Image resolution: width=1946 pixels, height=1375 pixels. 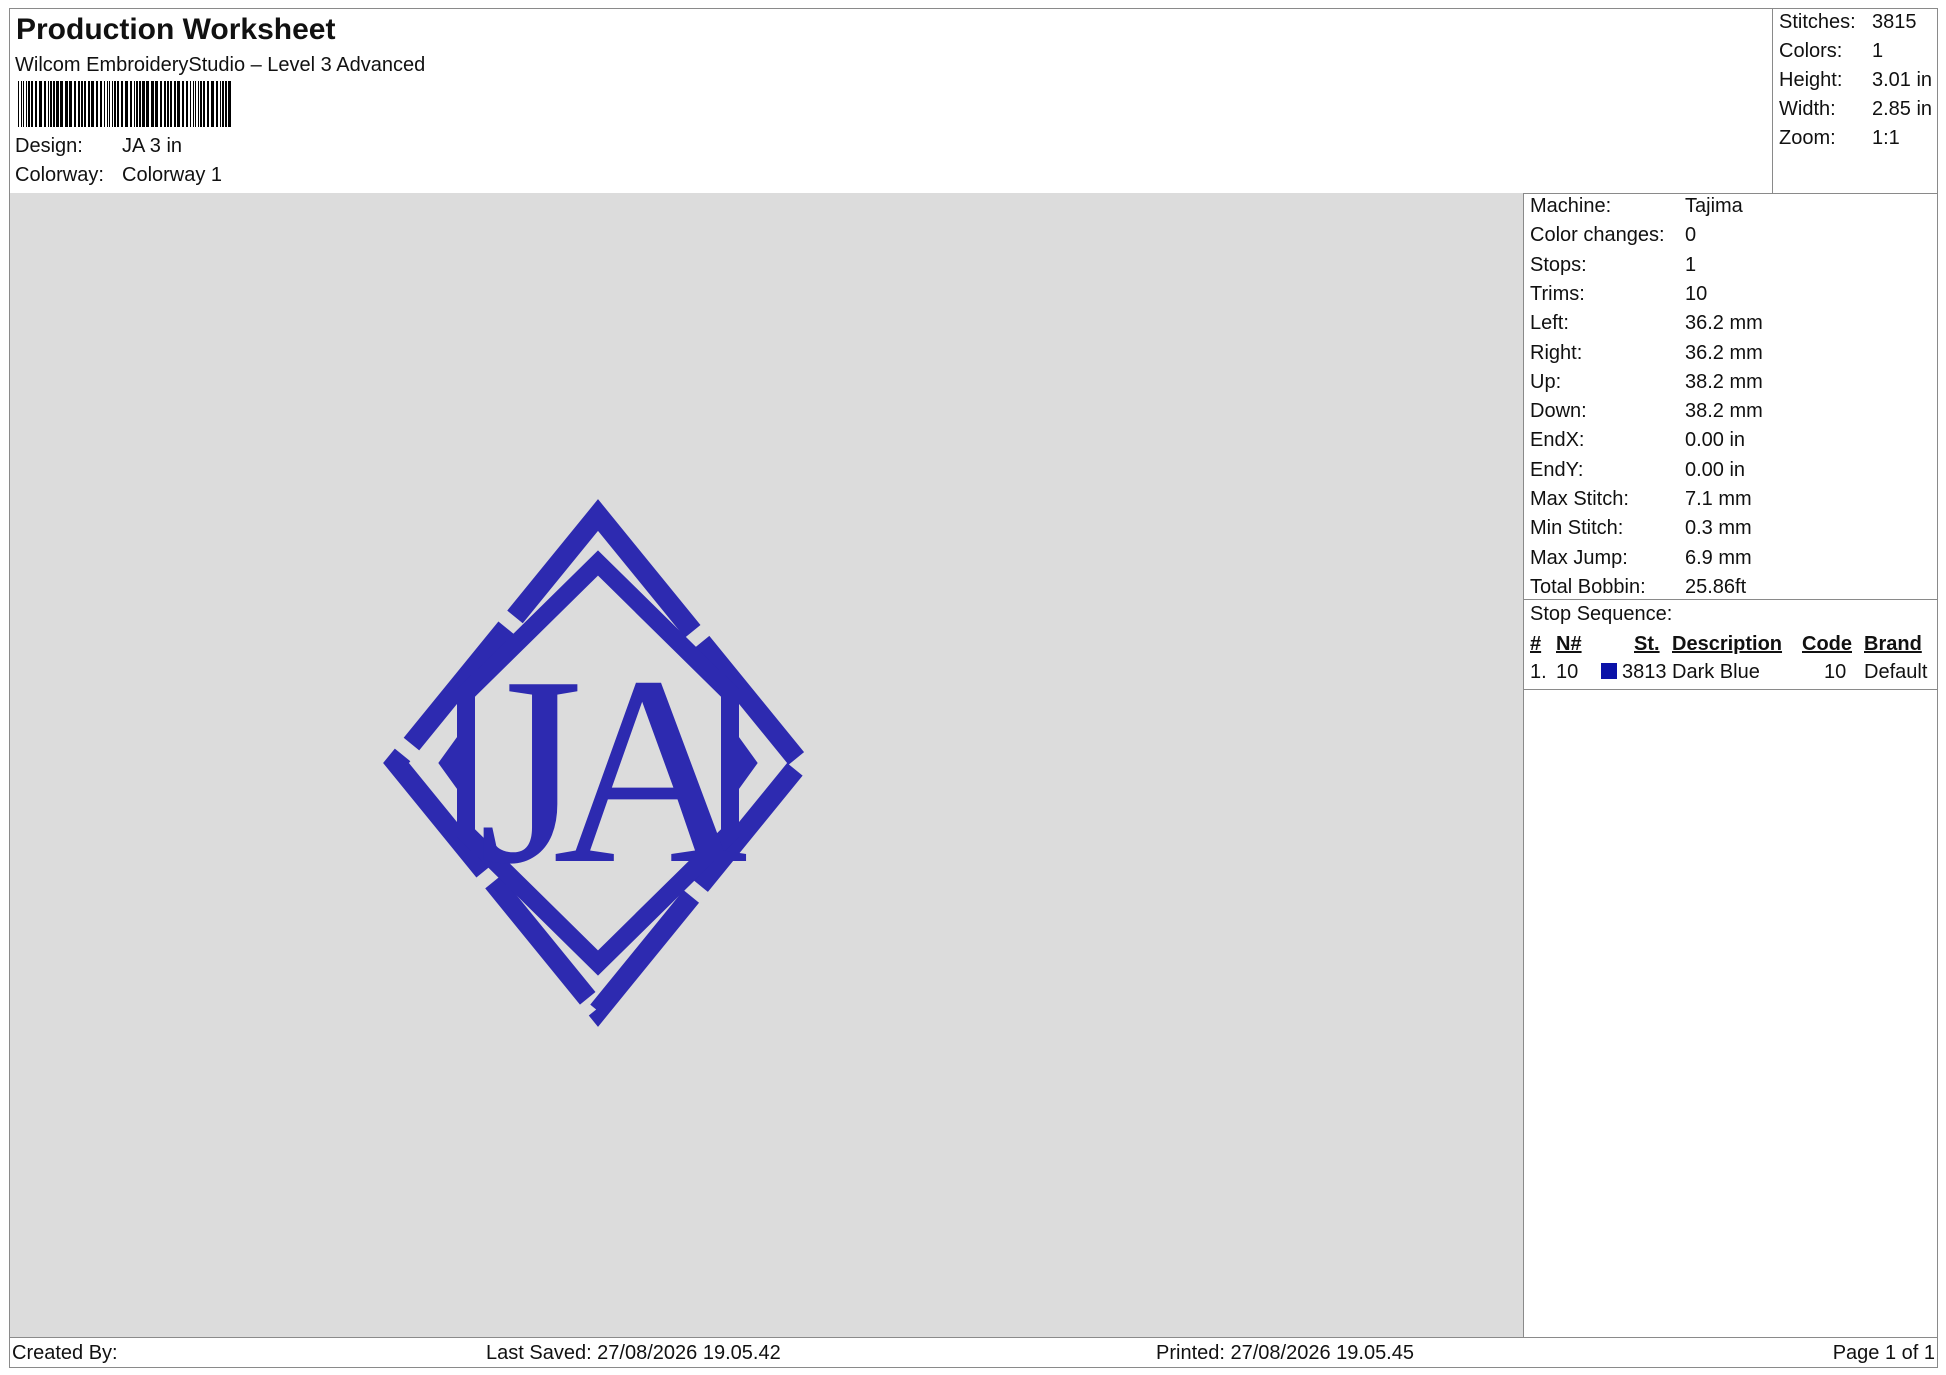 I want to click on detail-label: EndY:, so click(x=1557, y=469).